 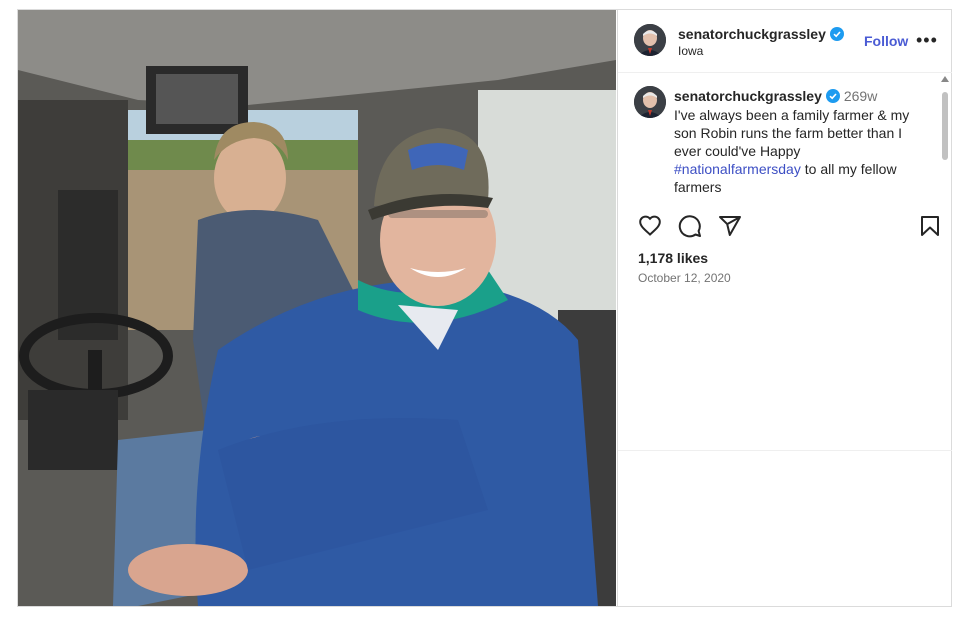 I want to click on follow-button: Follow, so click(x=886, y=41).